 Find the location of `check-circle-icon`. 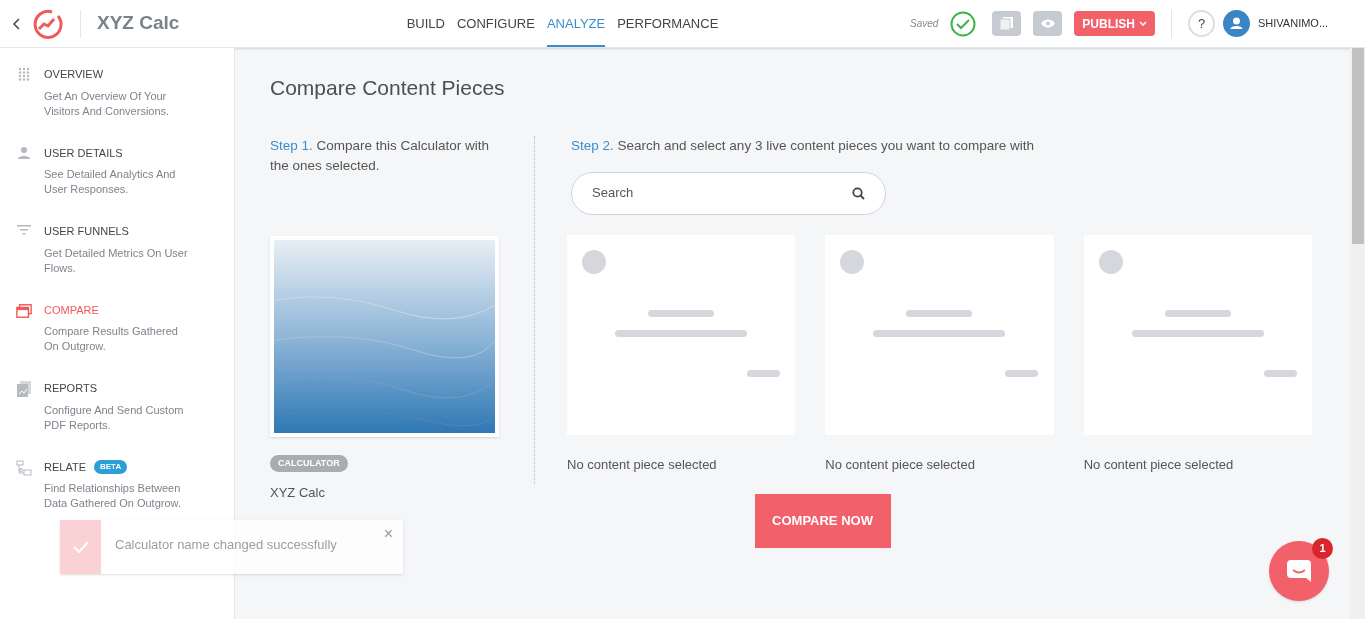

check-circle-icon is located at coordinates (963, 23).